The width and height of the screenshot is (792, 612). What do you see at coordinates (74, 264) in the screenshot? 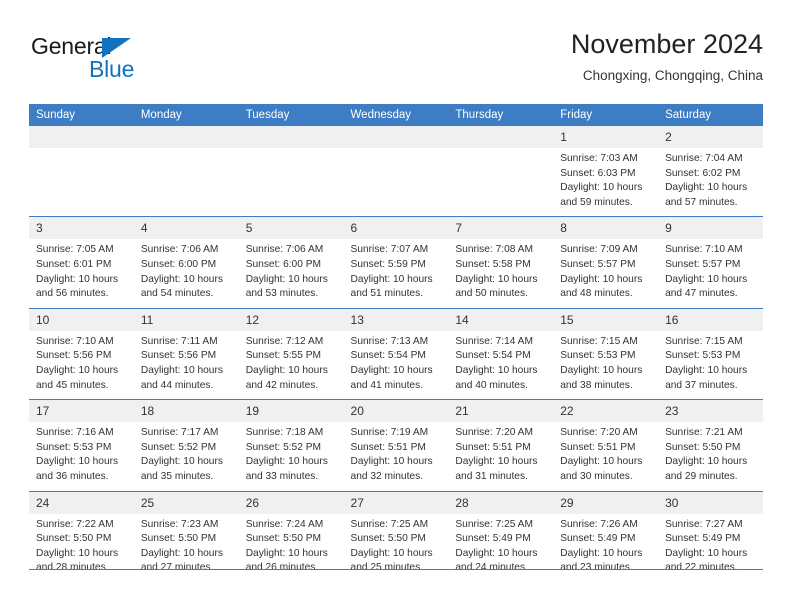
I see `sunset-text: Sunset: 6:01 PM` at bounding box center [74, 264].